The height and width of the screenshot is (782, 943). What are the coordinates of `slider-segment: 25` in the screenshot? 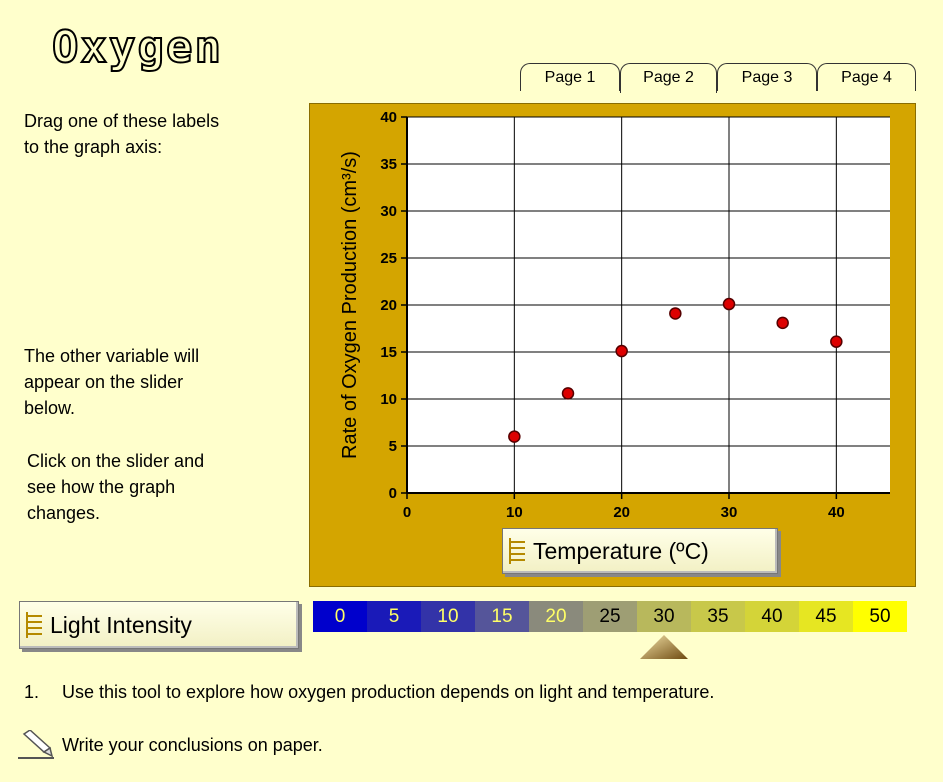 It's located at (610, 616).